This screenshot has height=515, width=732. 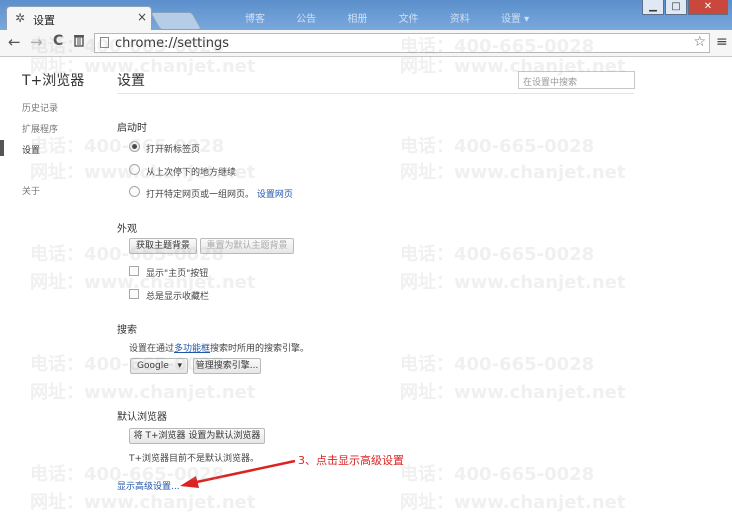 I want to click on search-engine-value: Google, so click(x=153, y=366).